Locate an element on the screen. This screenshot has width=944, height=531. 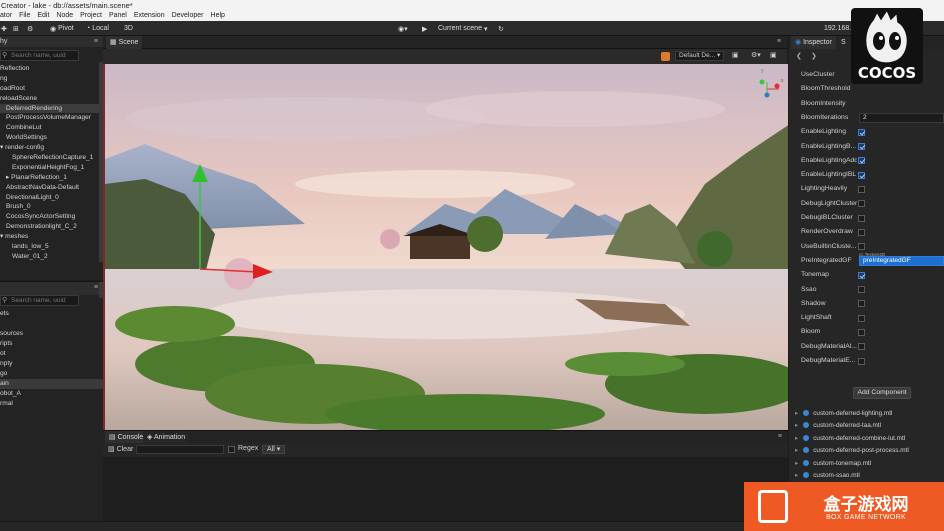
hierarchy-node: AbstractNavData-Default is located at coordinates (51, 188).